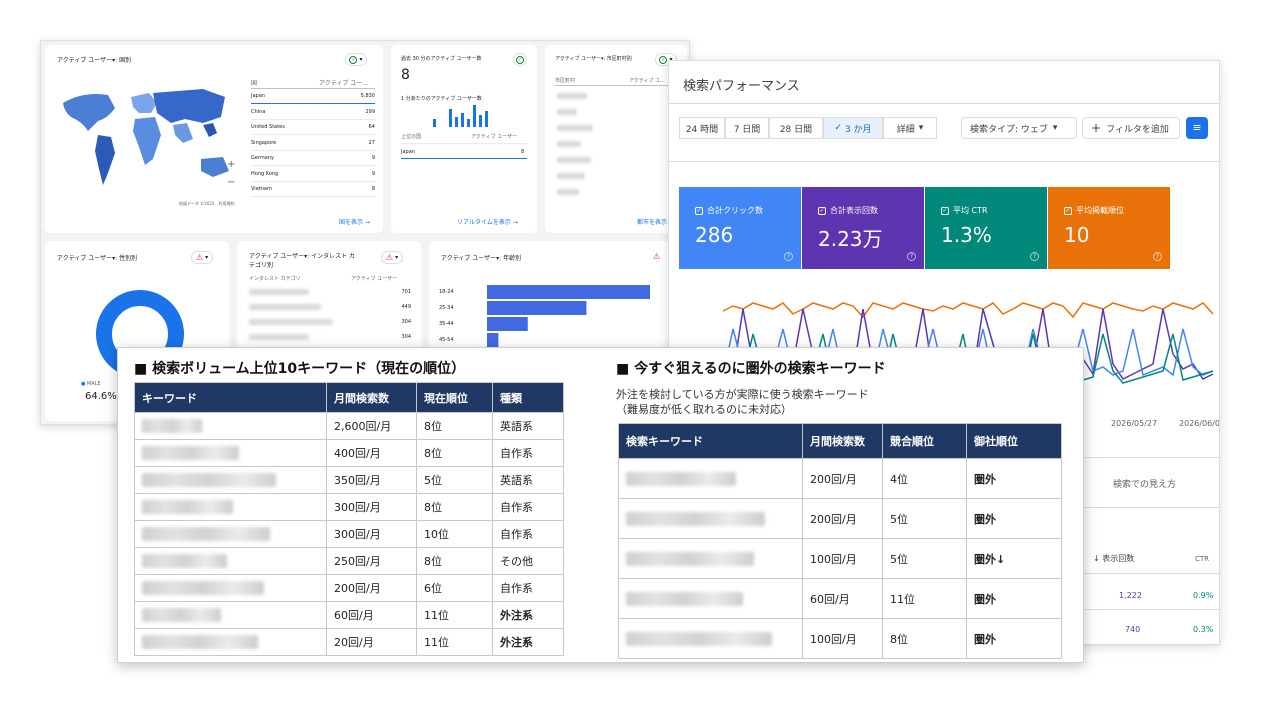 The height and width of the screenshot is (720, 1280). What do you see at coordinates (454, 588) in the screenshot?
I see `rank-cell: 6位` at bounding box center [454, 588].